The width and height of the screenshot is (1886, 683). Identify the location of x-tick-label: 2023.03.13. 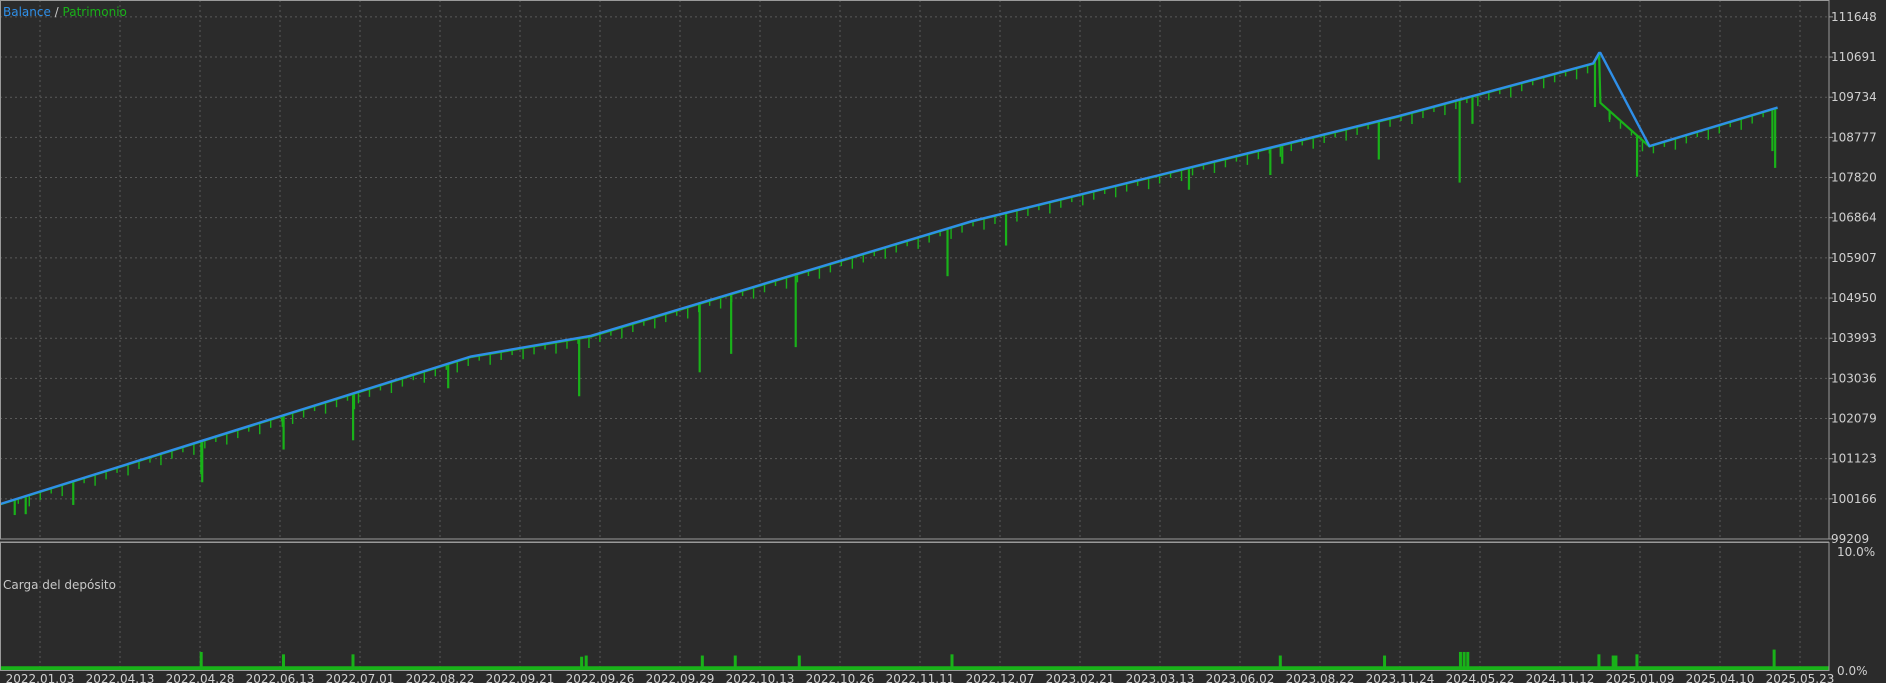
(1160, 677).